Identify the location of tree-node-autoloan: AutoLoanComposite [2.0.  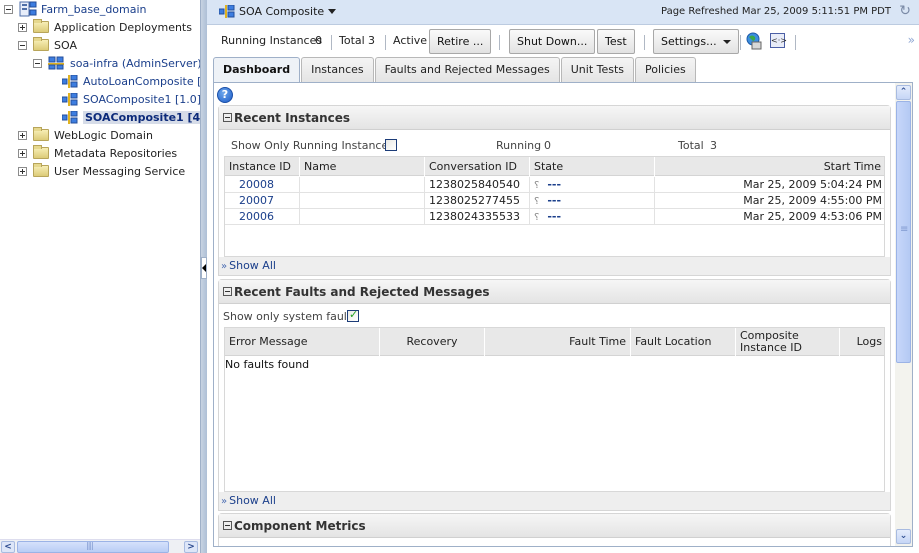
(130, 81).